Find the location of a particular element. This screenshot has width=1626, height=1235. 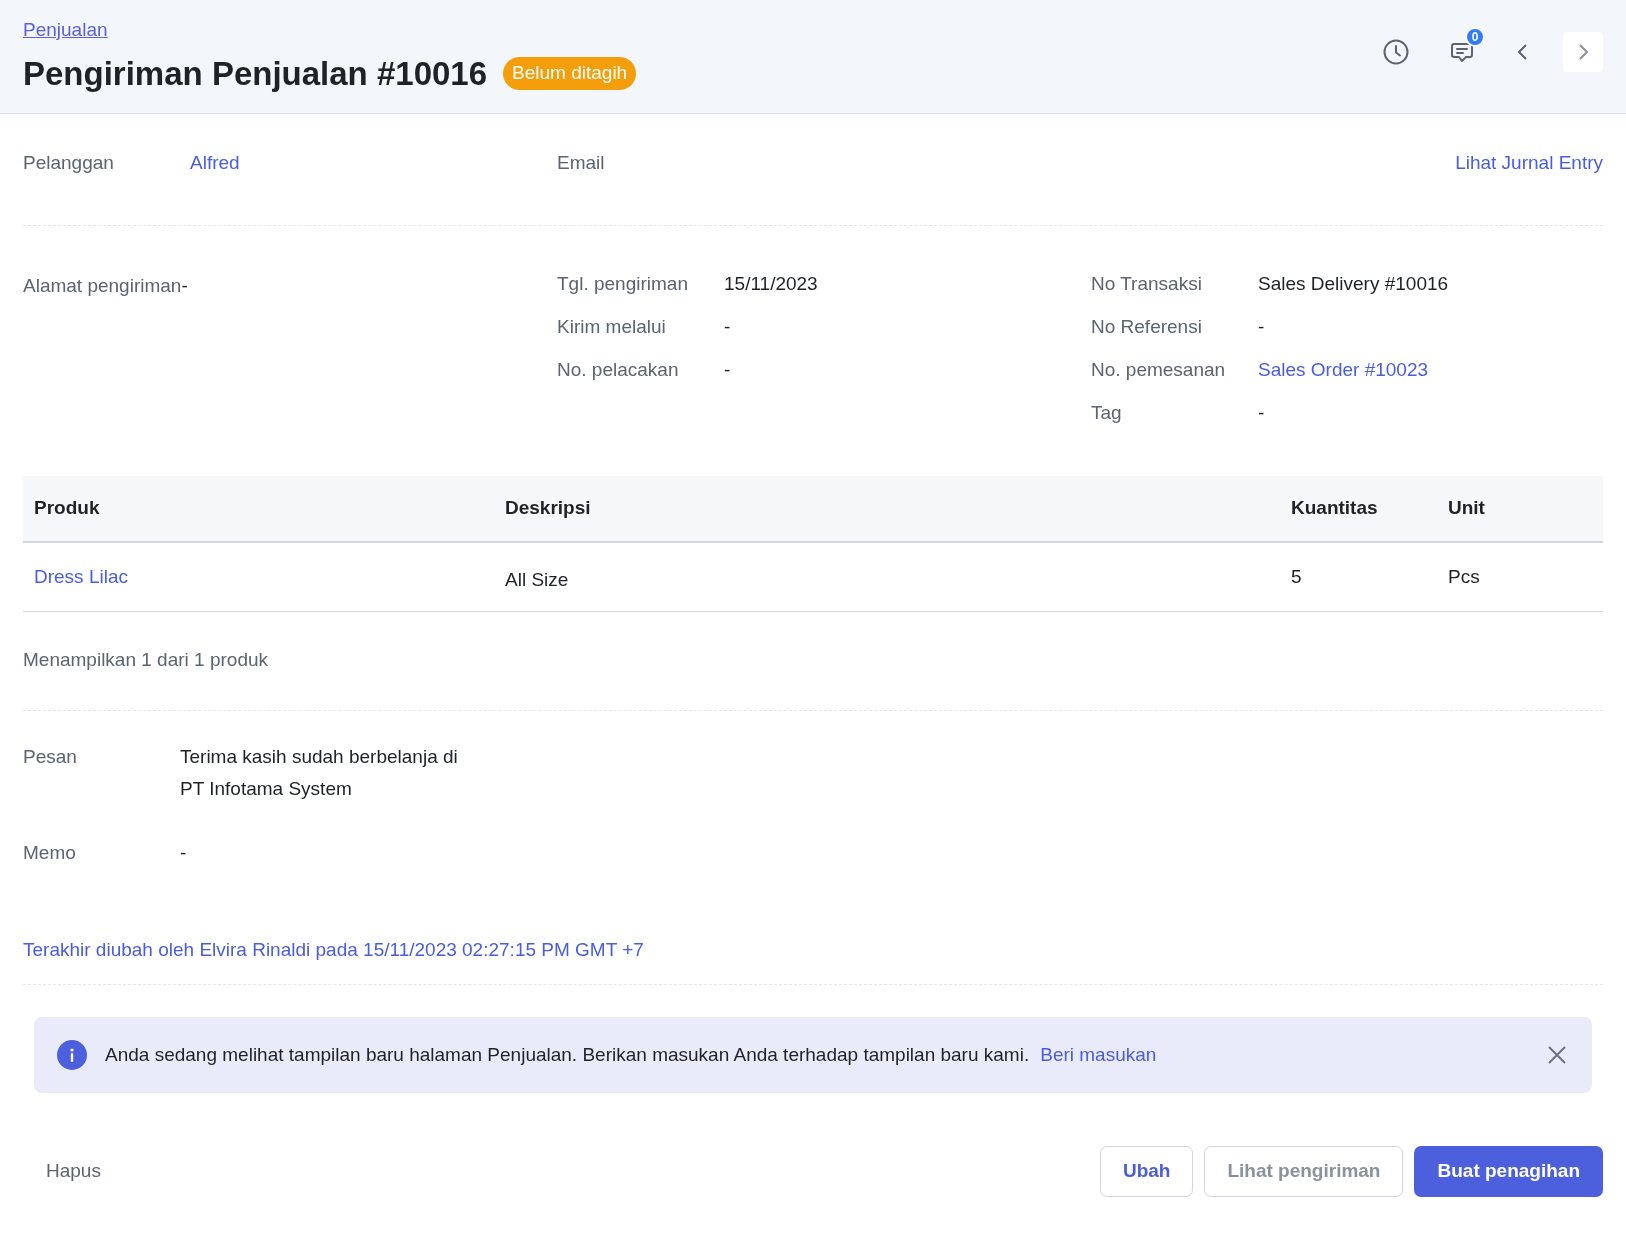

column-header: Unit is located at coordinates (1520, 509).